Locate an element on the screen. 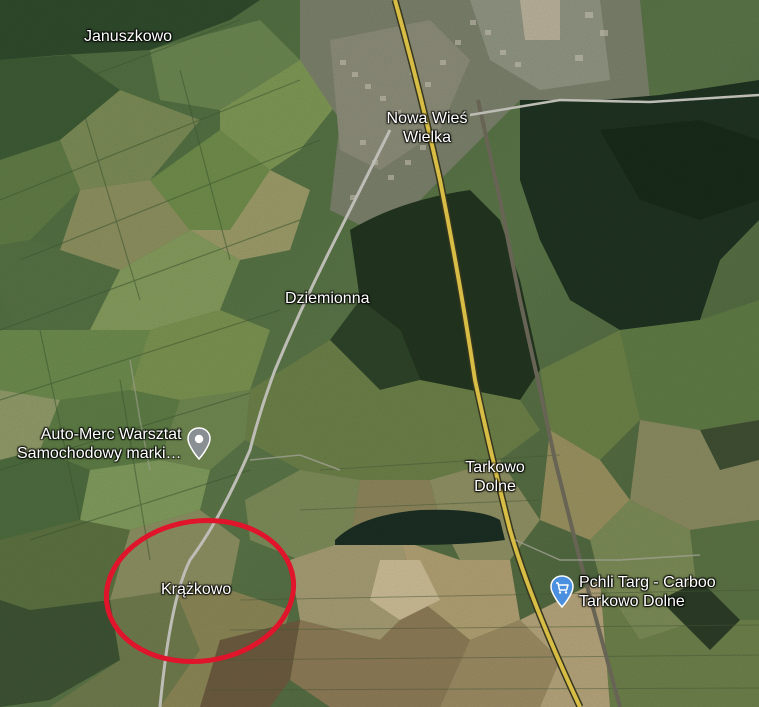 The width and height of the screenshot is (759, 707). place-label-dziemionna: Dziemionna is located at coordinates (327, 298).